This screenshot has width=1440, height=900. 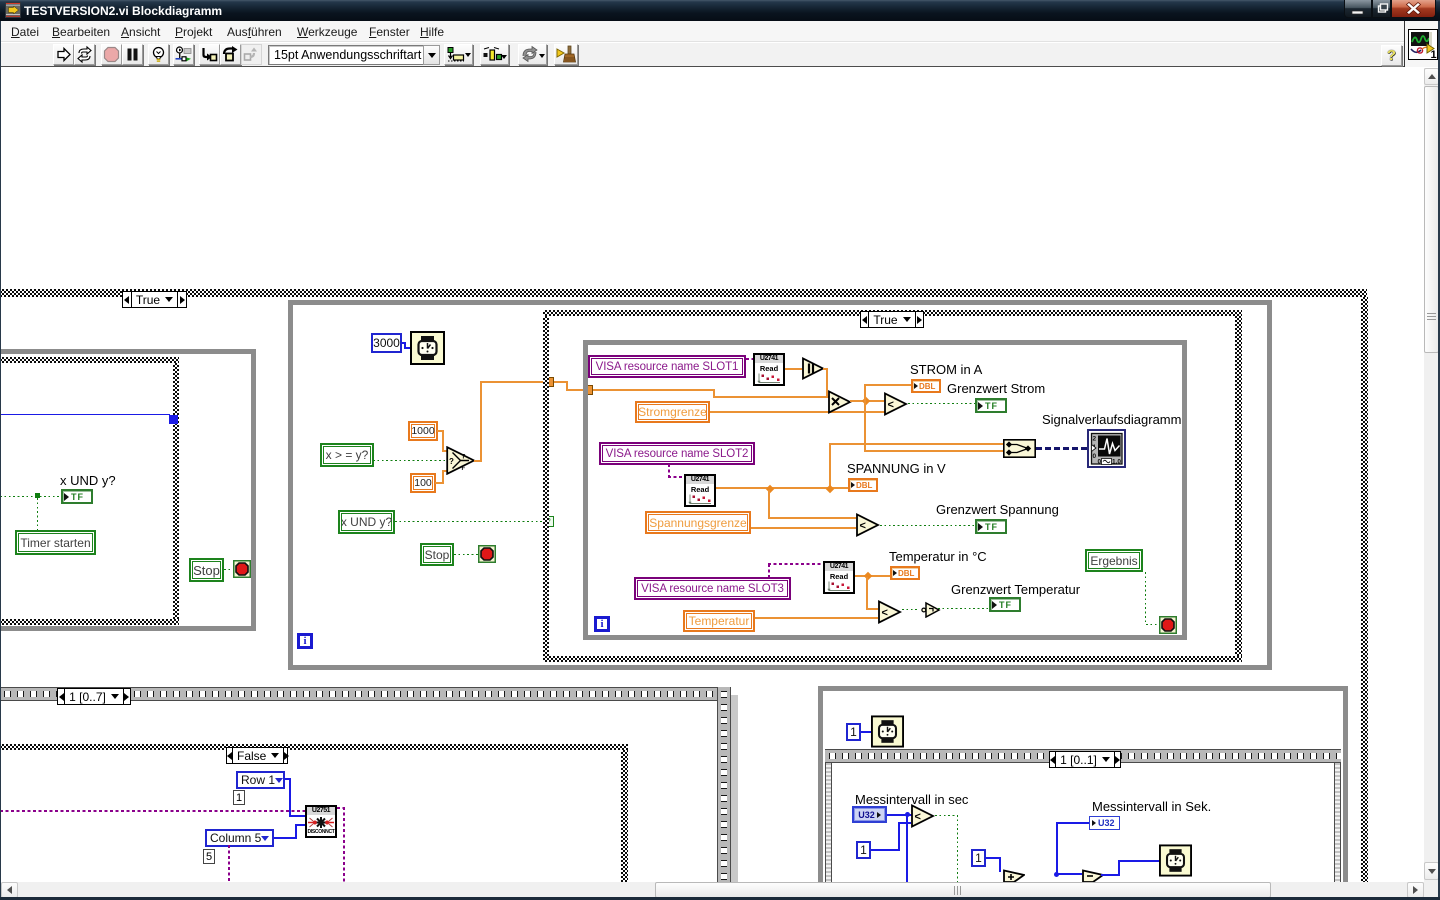 What do you see at coordinates (1095, 456) in the screenshot?
I see `svg-text: 0` at bounding box center [1095, 456].